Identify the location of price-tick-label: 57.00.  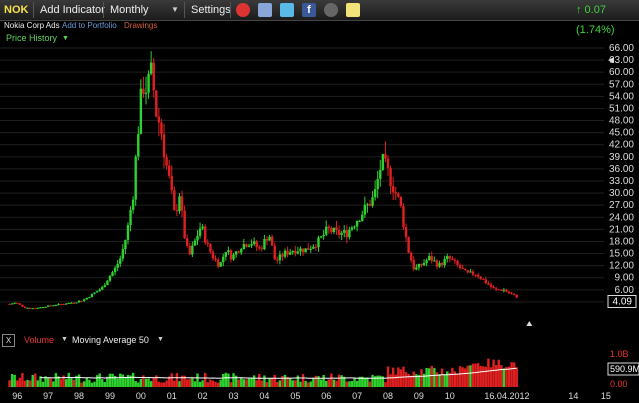
(621, 84).